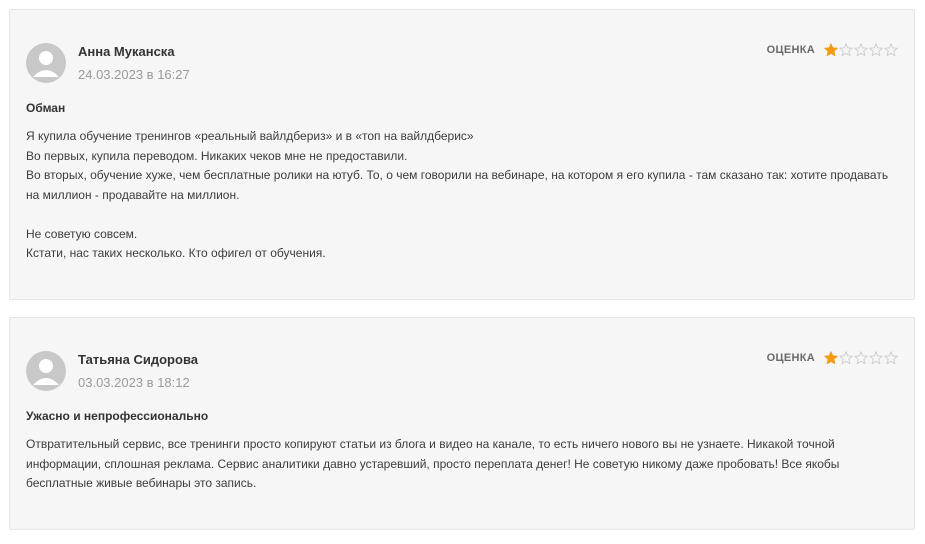  I want to click on review-date: 24.03.2023 в 16:27, so click(134, 74).